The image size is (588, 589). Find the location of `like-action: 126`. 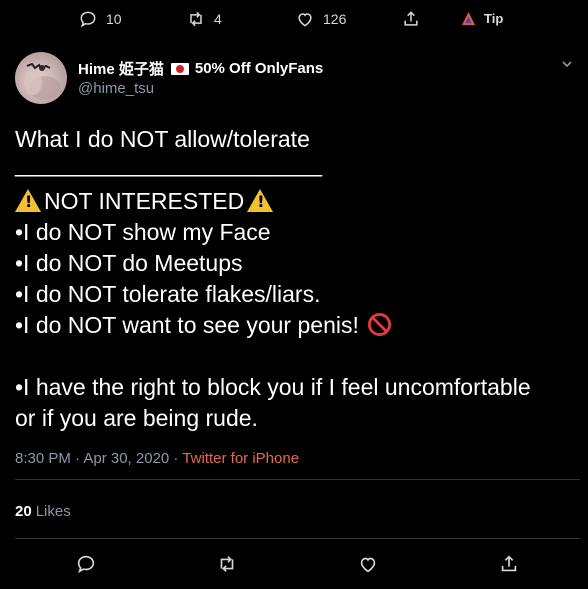

like-action: 126 is located at coordinates (320, 19).